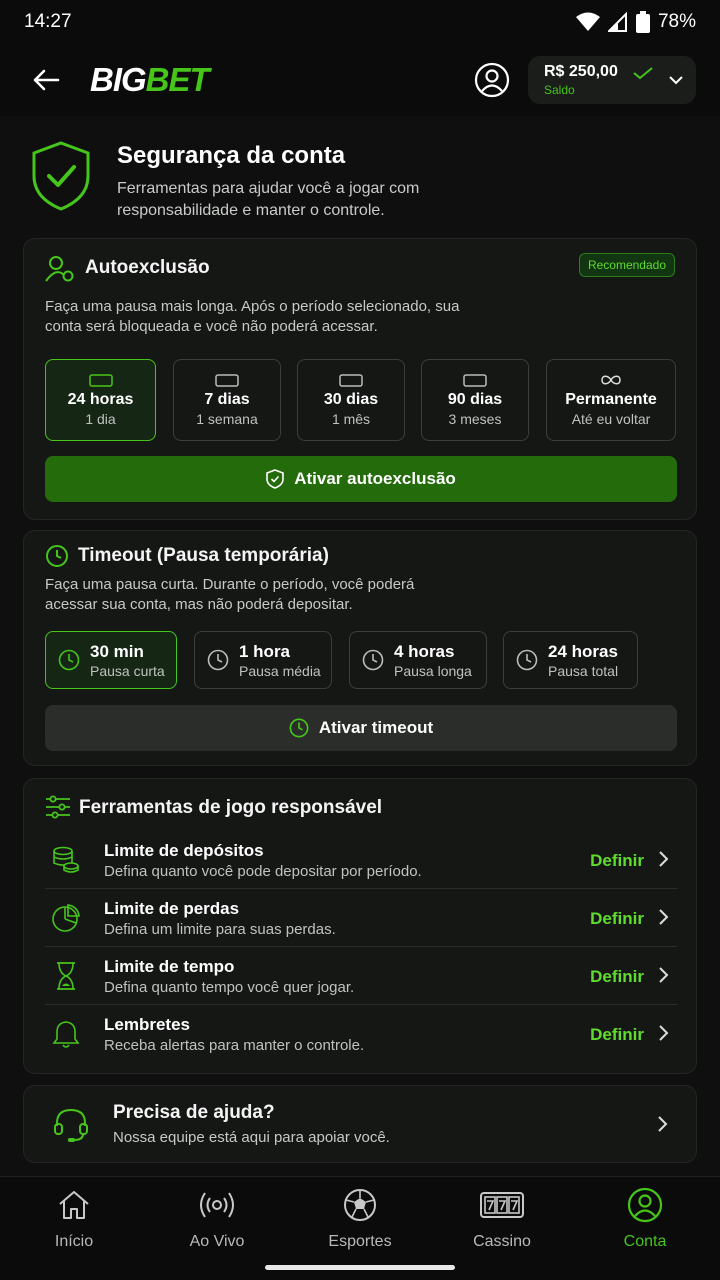  I want to click on tool-name: Limite de depósitos, so click(184, 850).